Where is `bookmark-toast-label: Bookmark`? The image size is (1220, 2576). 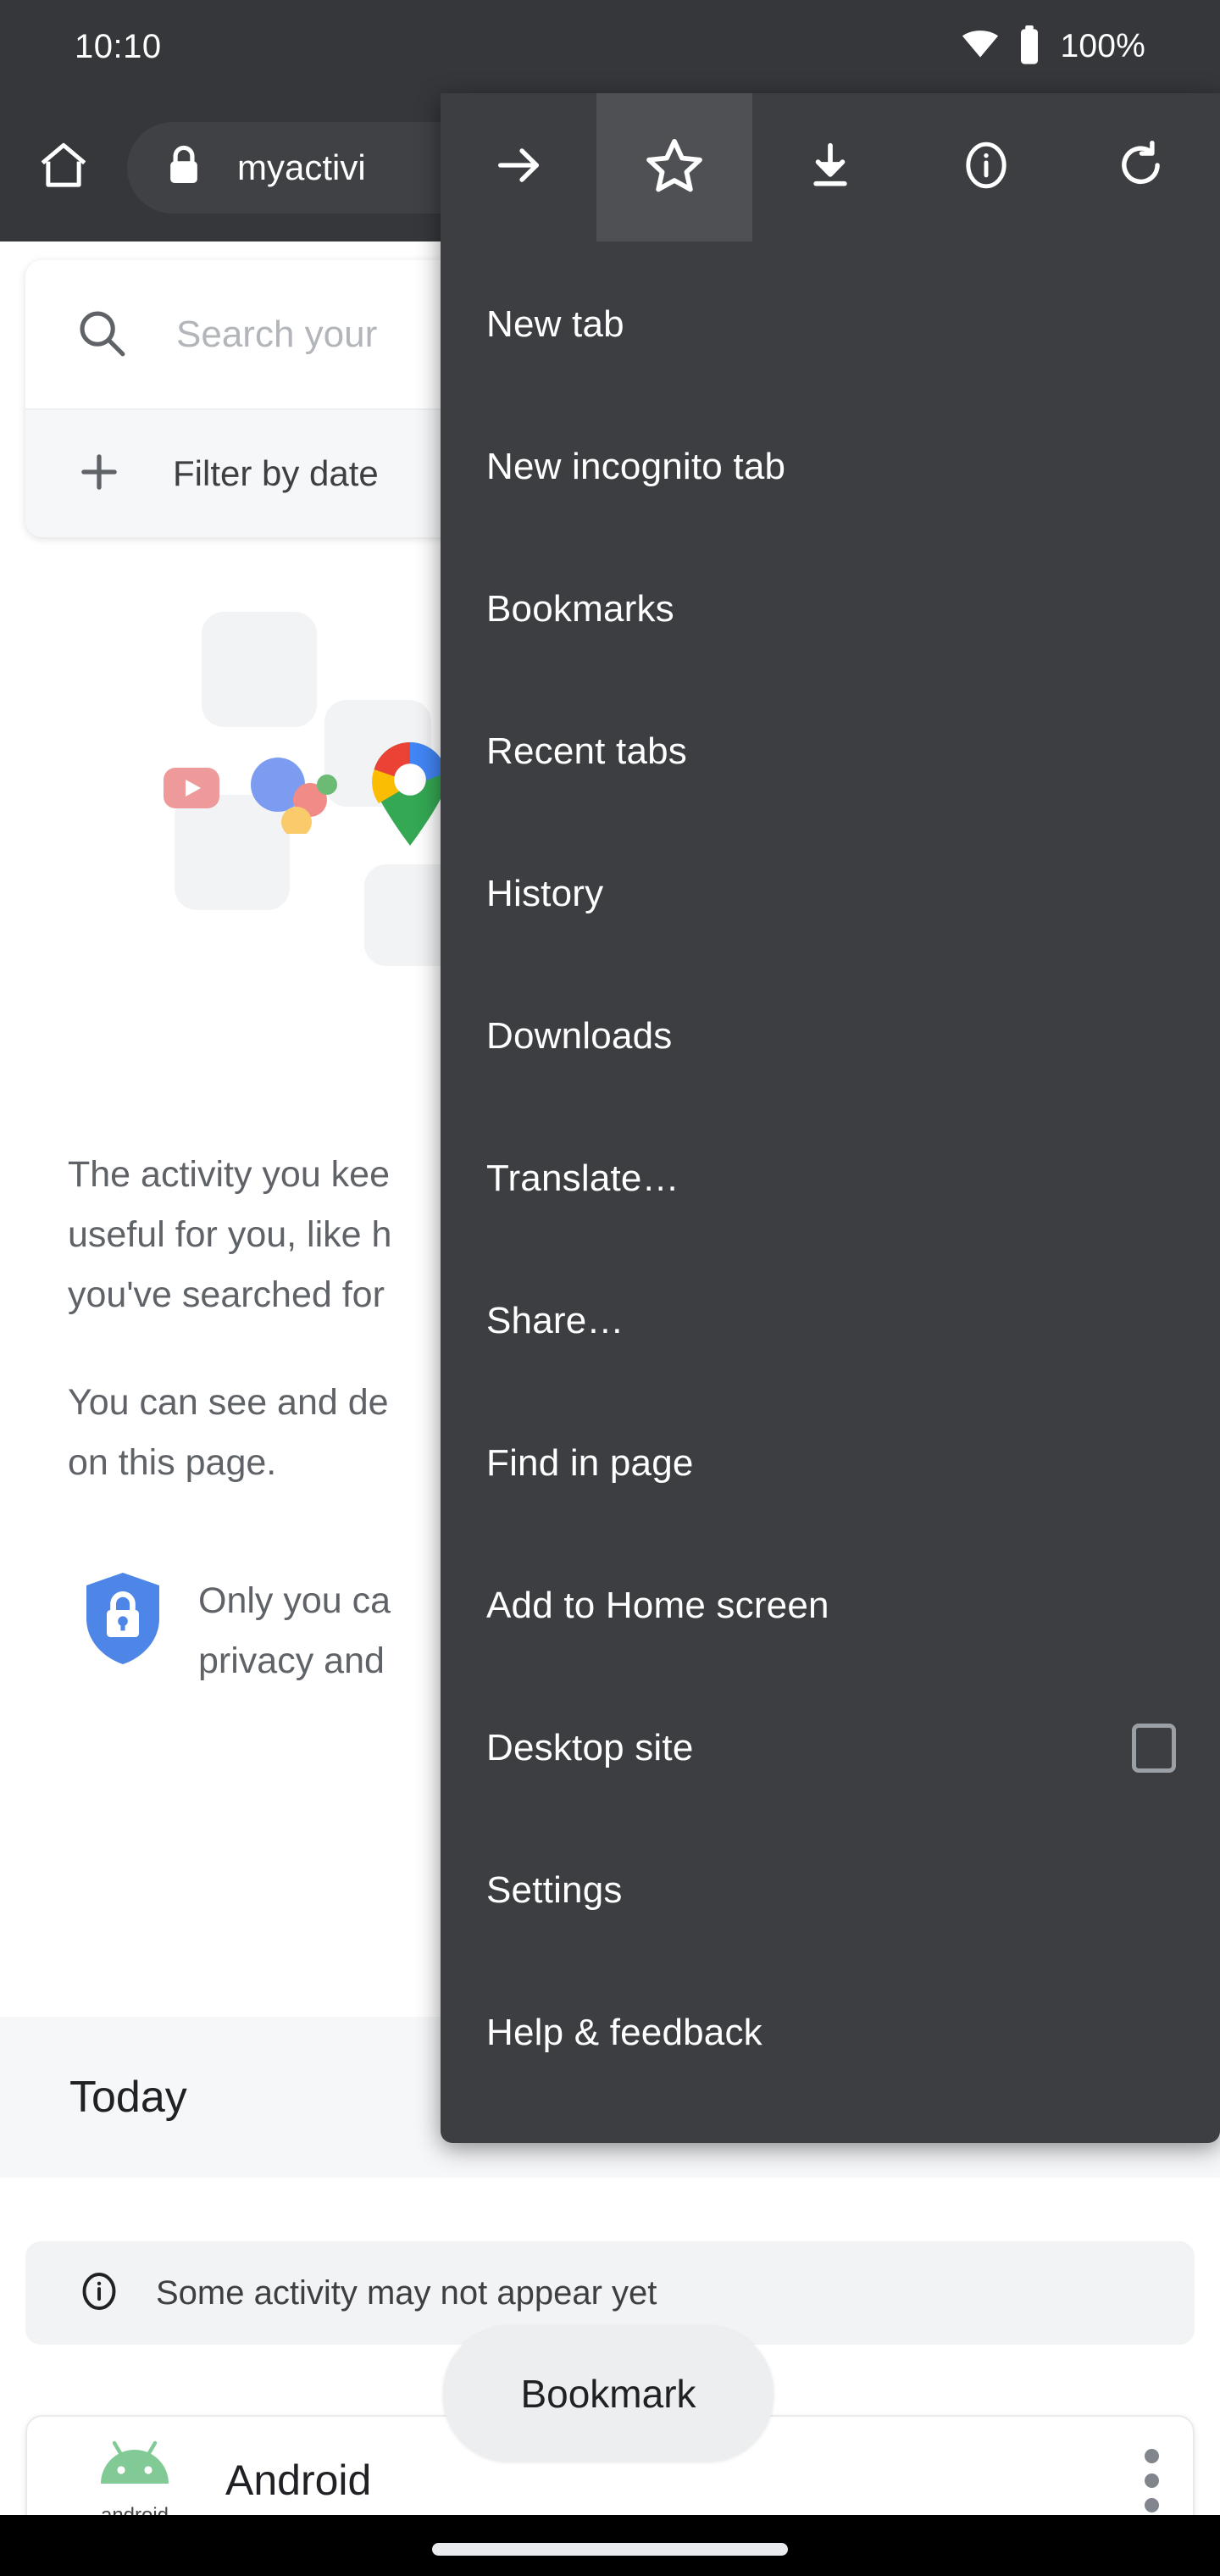
bookmark-toast-label: Bookmark is located at coordinates (608, 2394).